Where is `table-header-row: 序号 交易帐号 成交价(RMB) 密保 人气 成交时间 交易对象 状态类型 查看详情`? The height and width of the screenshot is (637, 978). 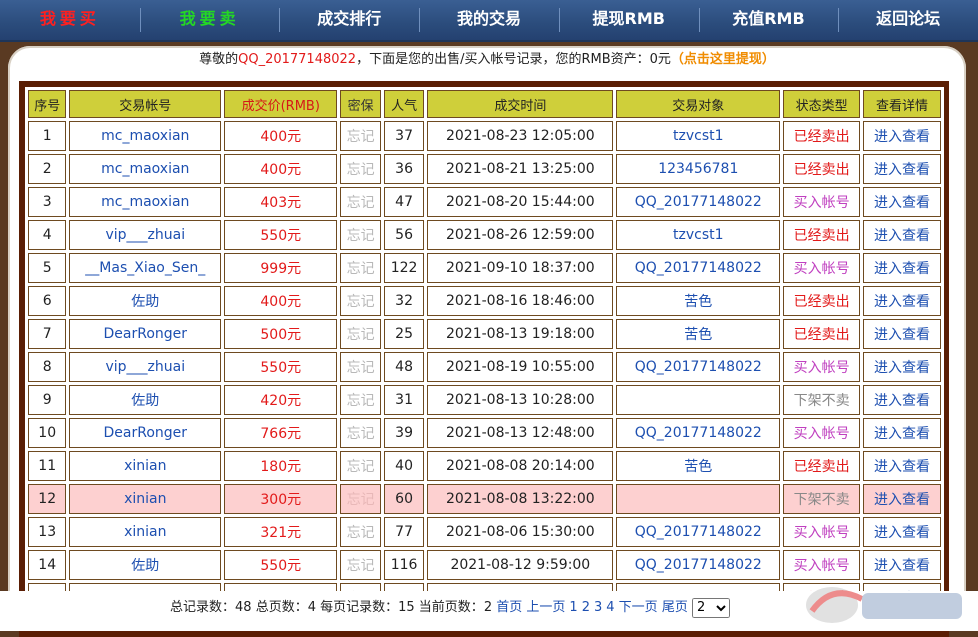
table-header-row: 序号 交易帐号 成交价(RMB) 密保 人气 成交时间 交易对象 状态类型 查看详情 is located at coordinates (484, 104).